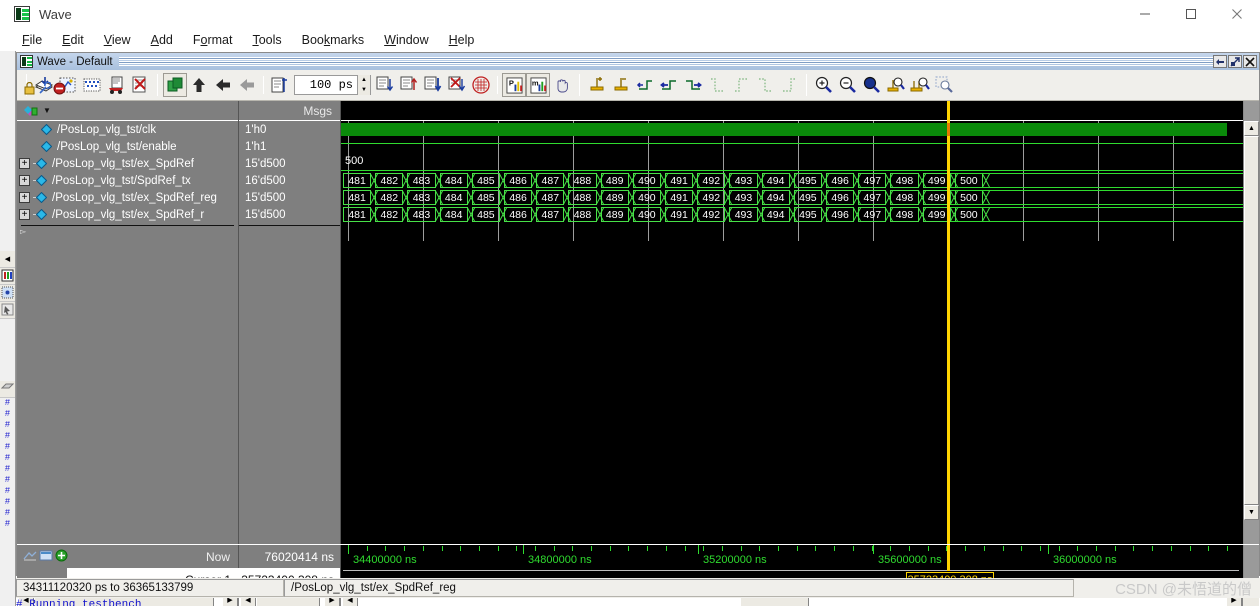  I want to click on insert-after-icon, so click(409, 85).